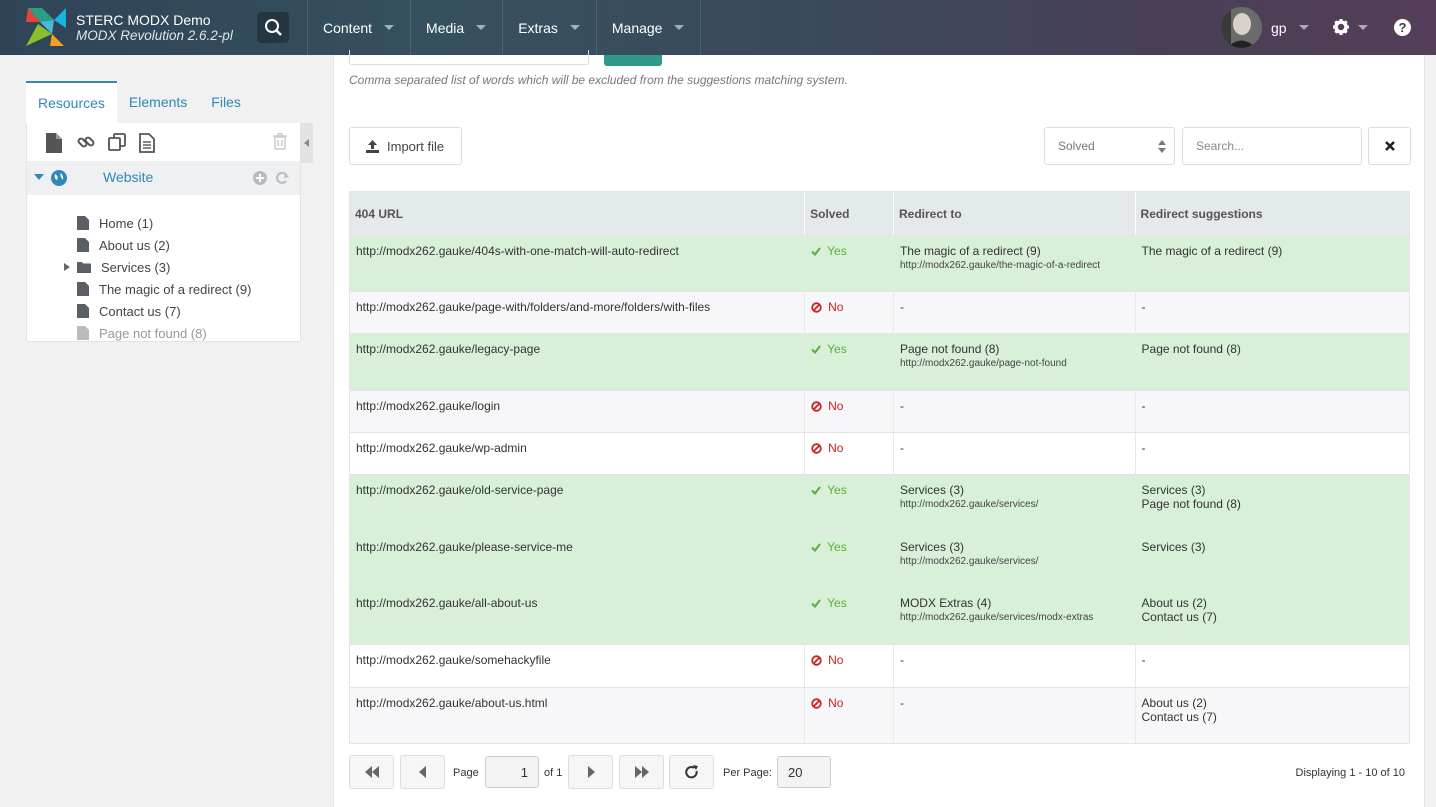 The height and width of the screenshot is (807, 1436). I want to click on modx-logo, so click(46, 27).